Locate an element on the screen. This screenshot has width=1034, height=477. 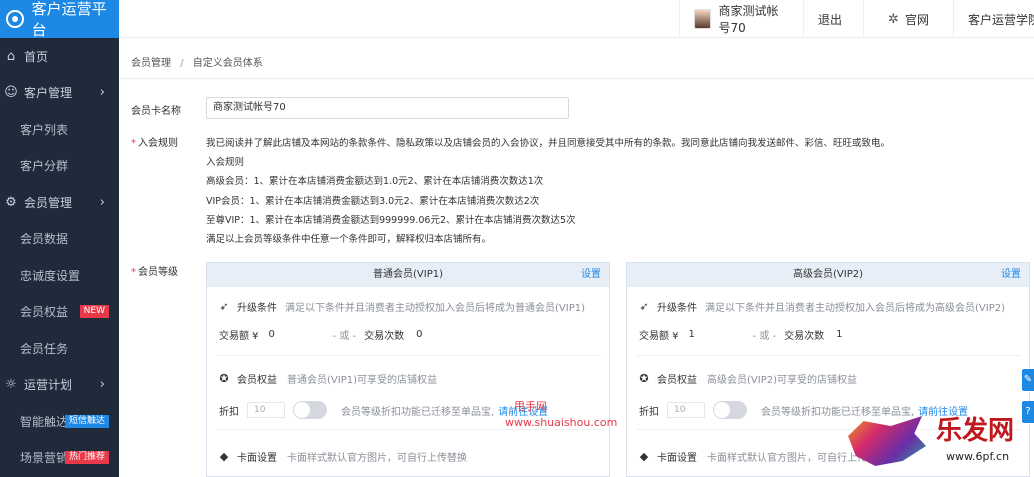
count-value: 1 is located at coordinates (839, 334).